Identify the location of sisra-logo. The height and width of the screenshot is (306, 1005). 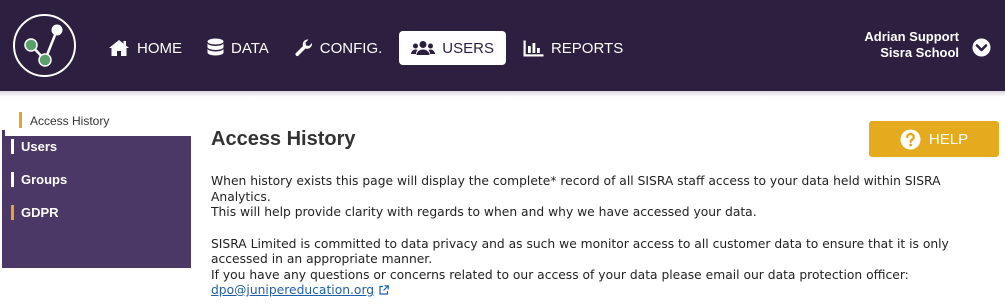
(44, 45).